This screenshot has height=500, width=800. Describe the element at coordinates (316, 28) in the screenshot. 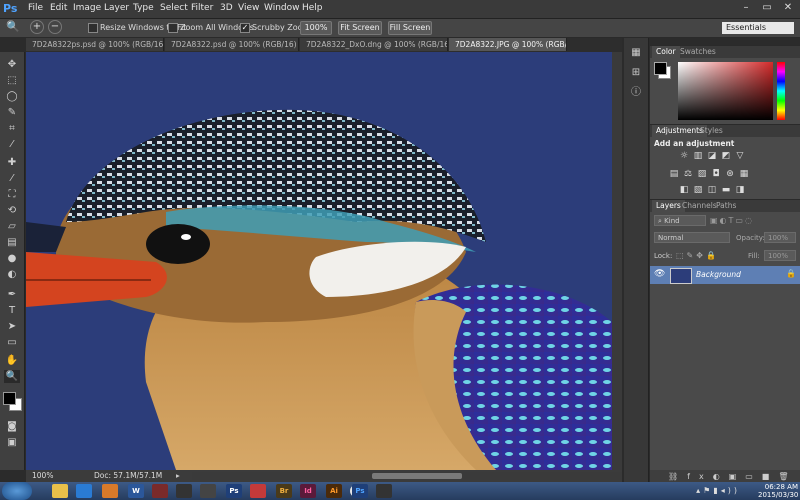

I see `zoom-100-button: 100%` at that location.